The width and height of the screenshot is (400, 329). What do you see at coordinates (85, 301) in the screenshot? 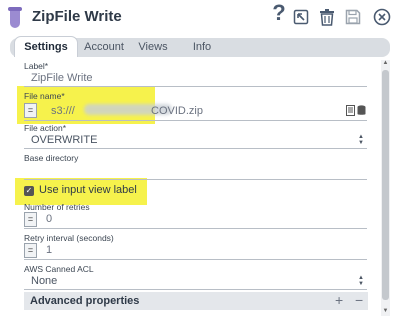
I see `advanced-properties-label: Advanced properties` at bounding box center [85, 301].